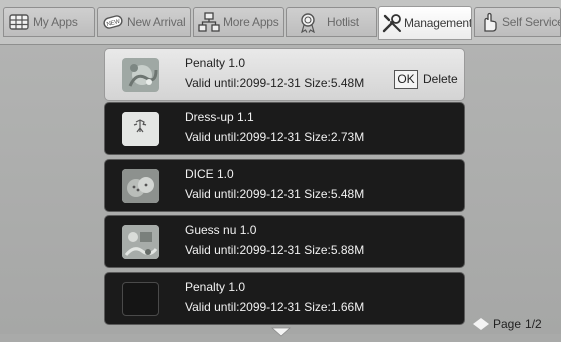 This screenshot has height=342, width=561. I want to click on tab-my-apps: My Apps, so click(49, 22).